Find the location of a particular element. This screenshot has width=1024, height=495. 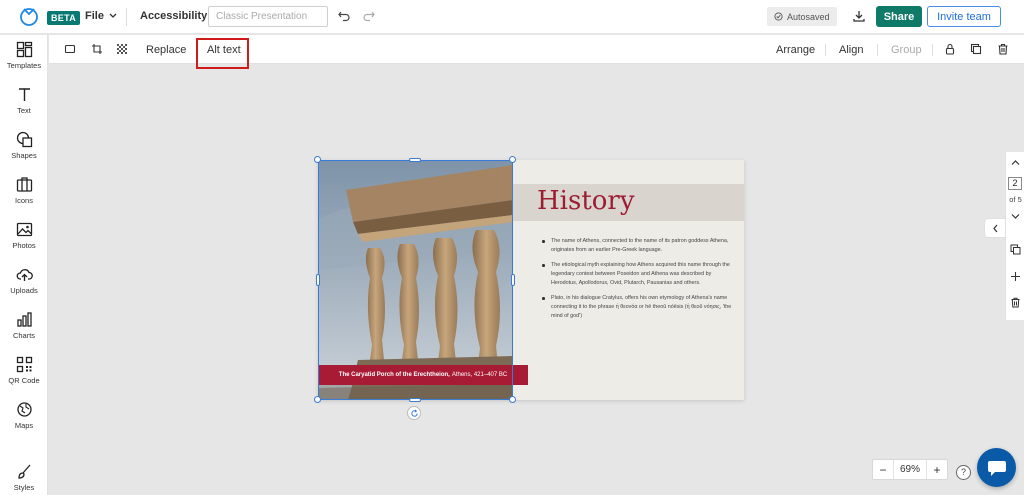

caption-bold: The Caryatid Porch of the Erechtheion, is located at coordinates (394, 375).